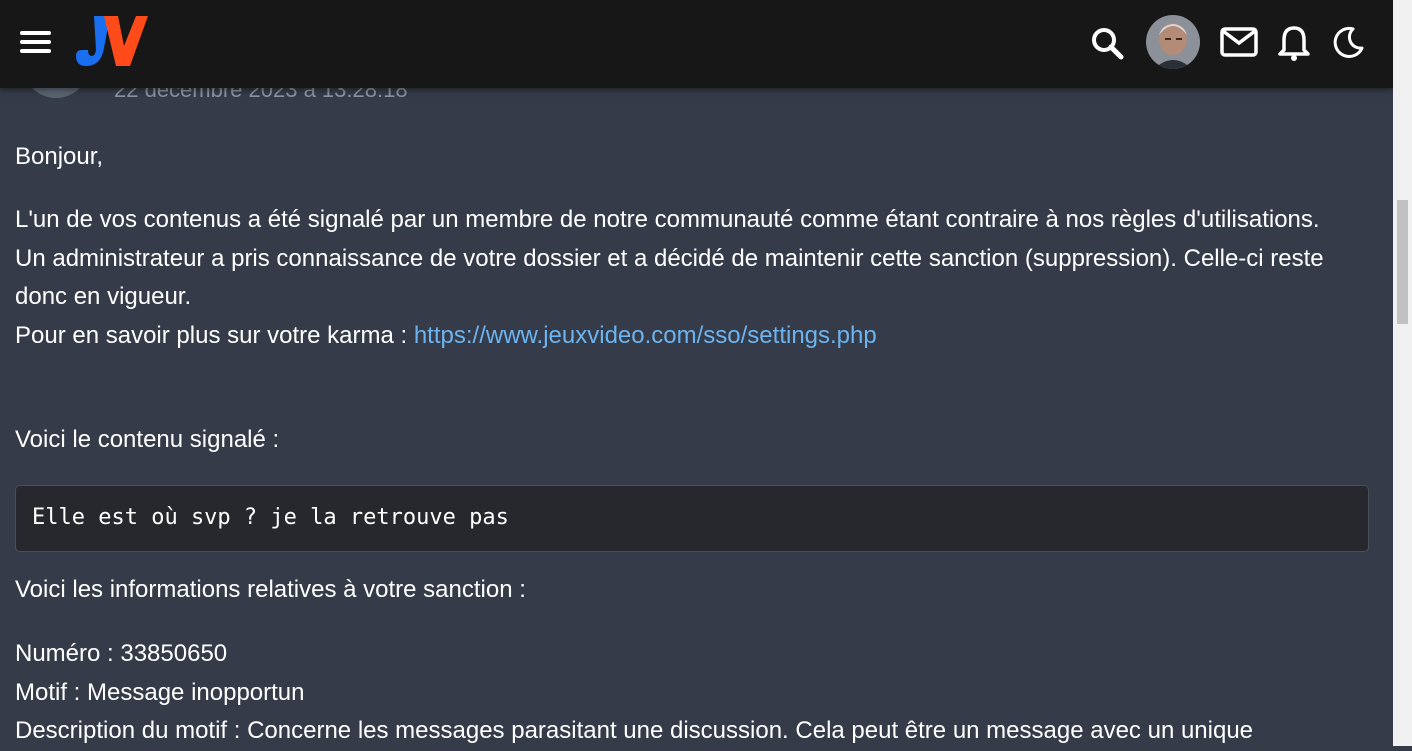 The width and height of the screenshot is (1412, 751). What do you see at coordinates (270, 518) in the screenshot?
I see `reported-content-text: Elle est où svp ? je la retrouve pas` at bounding box center [270, 518].